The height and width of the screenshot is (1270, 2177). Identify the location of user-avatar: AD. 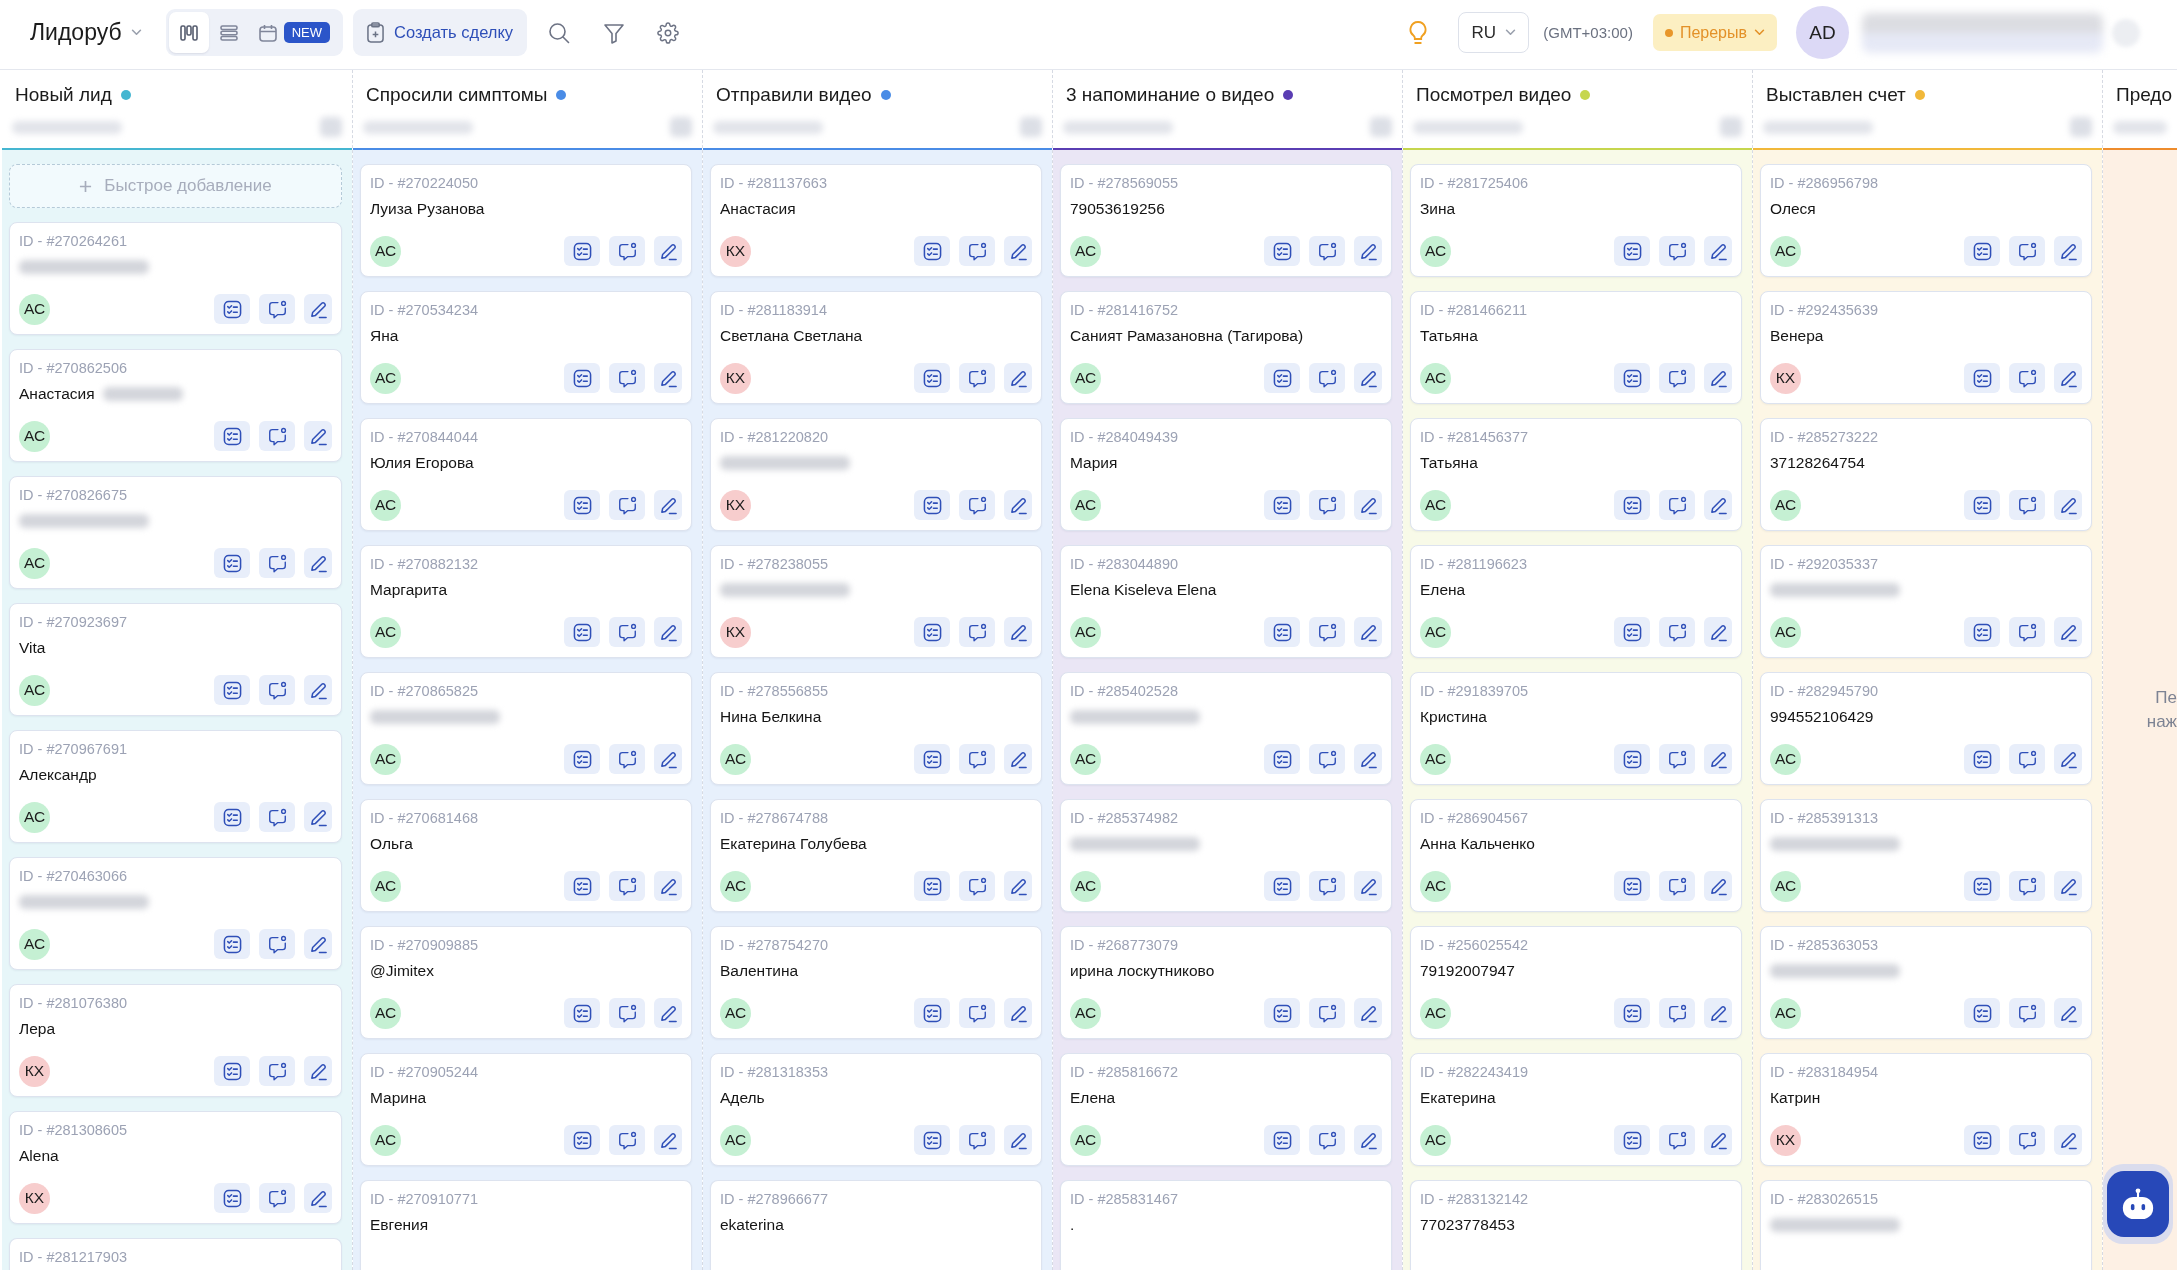
(1822, 32).